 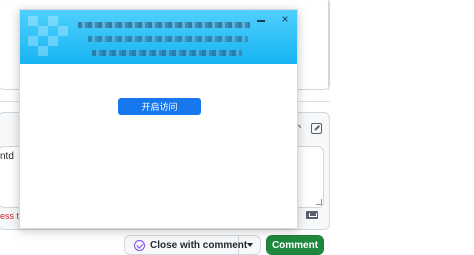 I want to click on pixelated-logo, so click(x=48, y=36).